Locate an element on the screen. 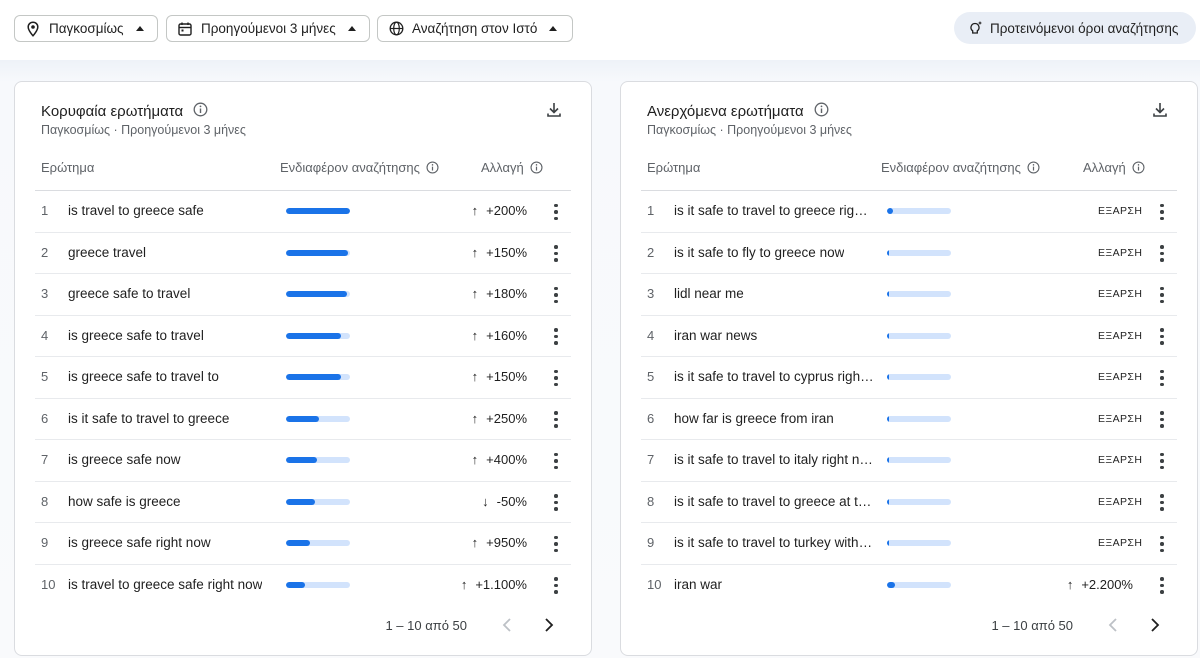  row-query: greece safe to travel is located at coordinates (129, 294).